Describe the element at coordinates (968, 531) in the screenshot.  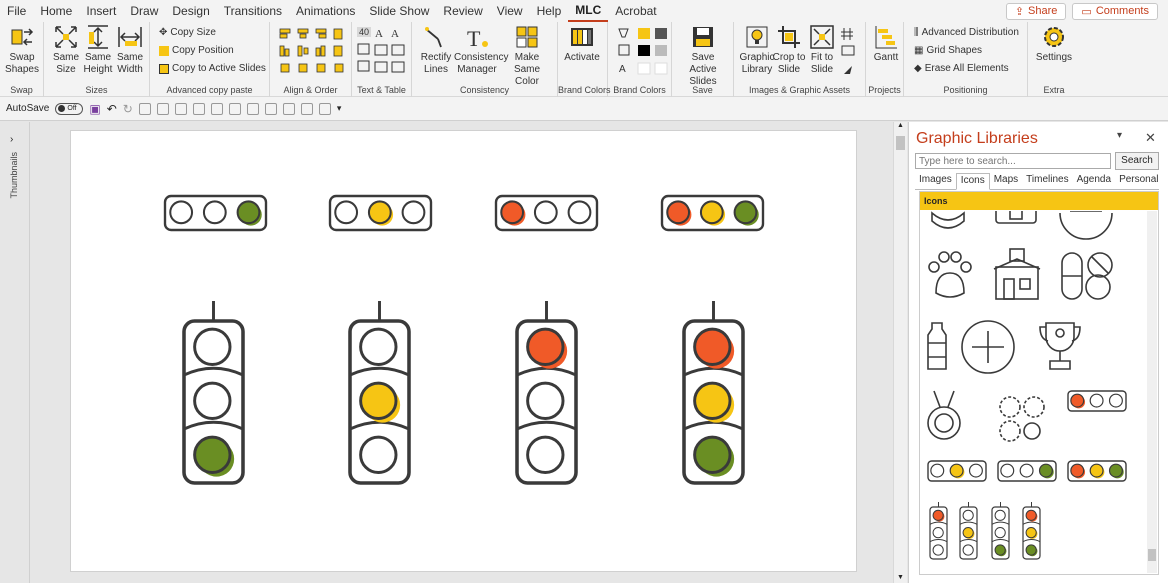
I see `lib-traffic-light-v-yellow` at that location.